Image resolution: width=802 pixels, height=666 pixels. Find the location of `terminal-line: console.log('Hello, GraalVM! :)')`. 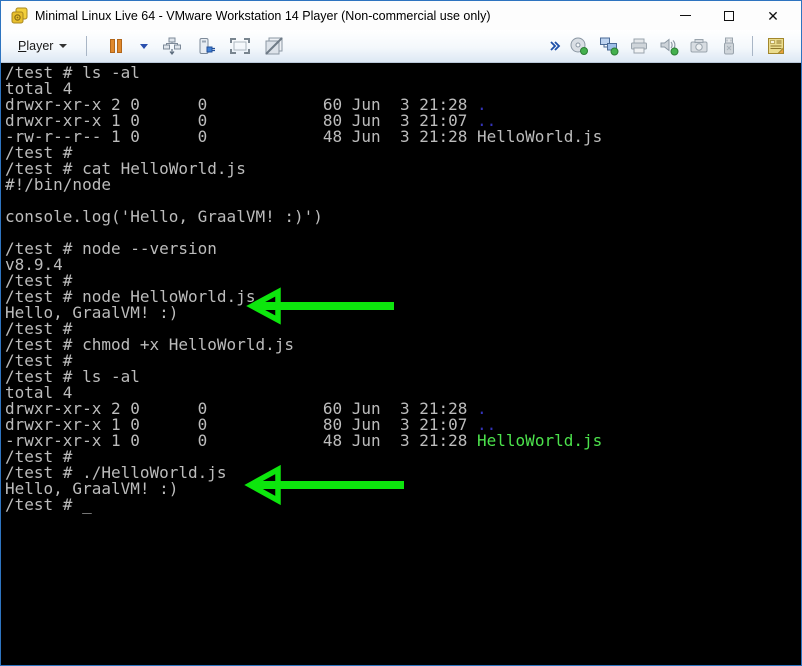

terminal-line: console.log('Hello, GraalVM! :)') is located at coordinates (164, 216).